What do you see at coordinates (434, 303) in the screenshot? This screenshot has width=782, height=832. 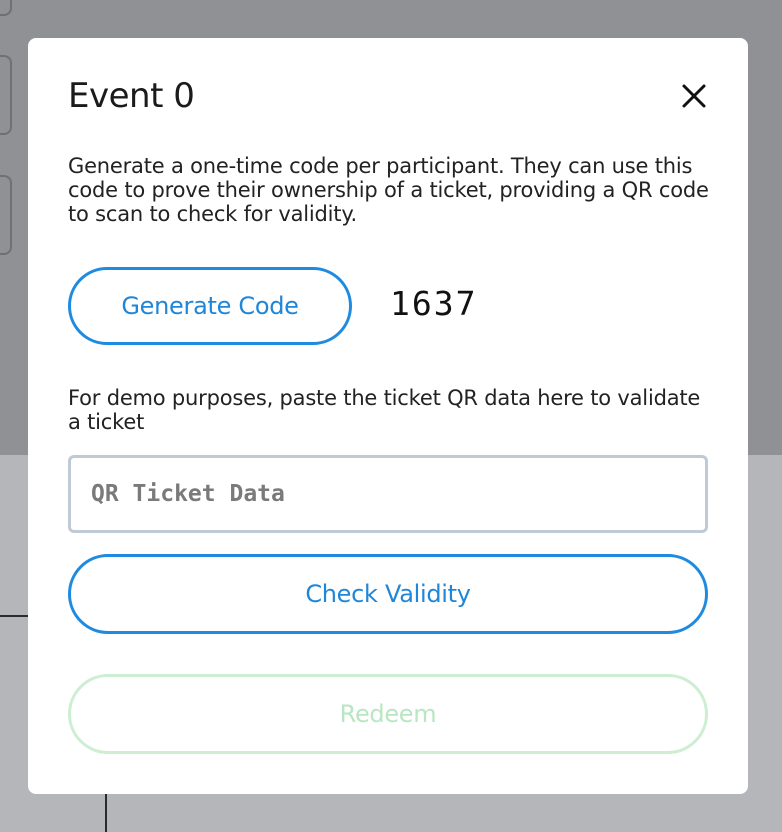 I see `generated-code: 1637` at bounding box center [434, 303].